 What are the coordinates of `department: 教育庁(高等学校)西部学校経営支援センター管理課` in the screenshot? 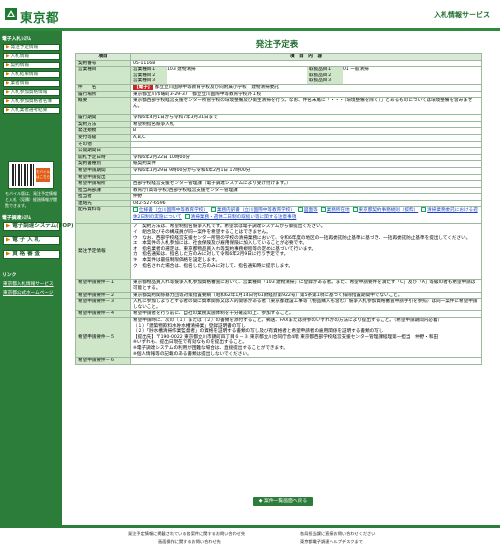 It's located at (306, 190).